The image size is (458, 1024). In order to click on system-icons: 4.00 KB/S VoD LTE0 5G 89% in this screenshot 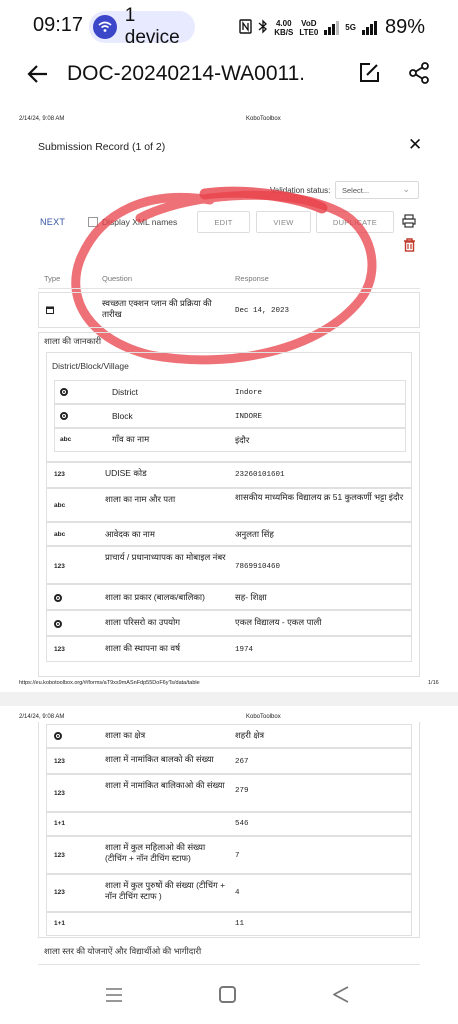, I will do `click(332, 27)`.